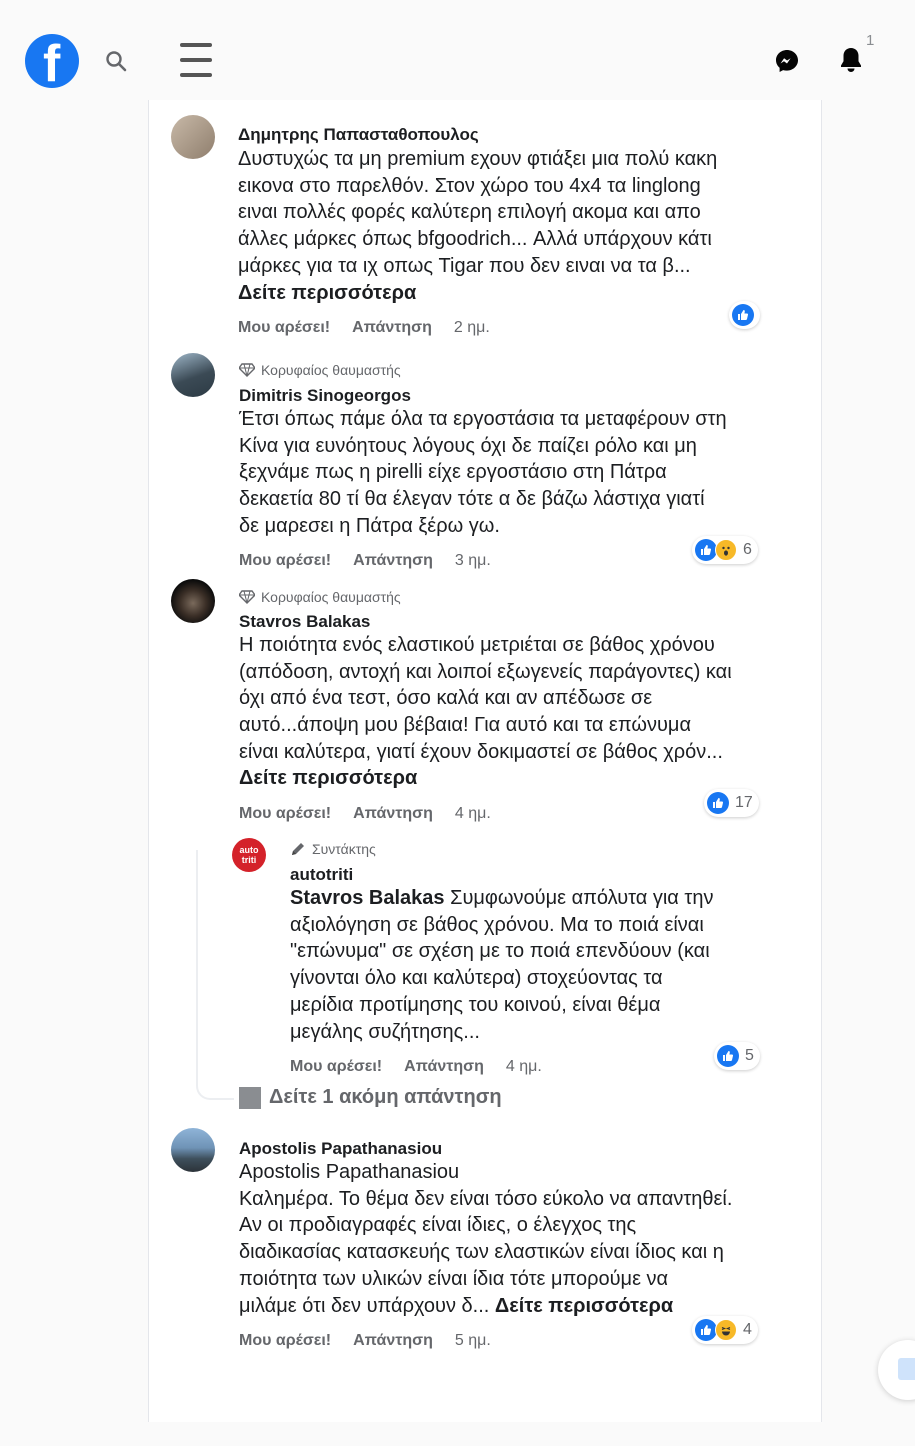  Describe the element at coordinates (215, 975) in the screenshot. I see `reply-thread-line` at that location.